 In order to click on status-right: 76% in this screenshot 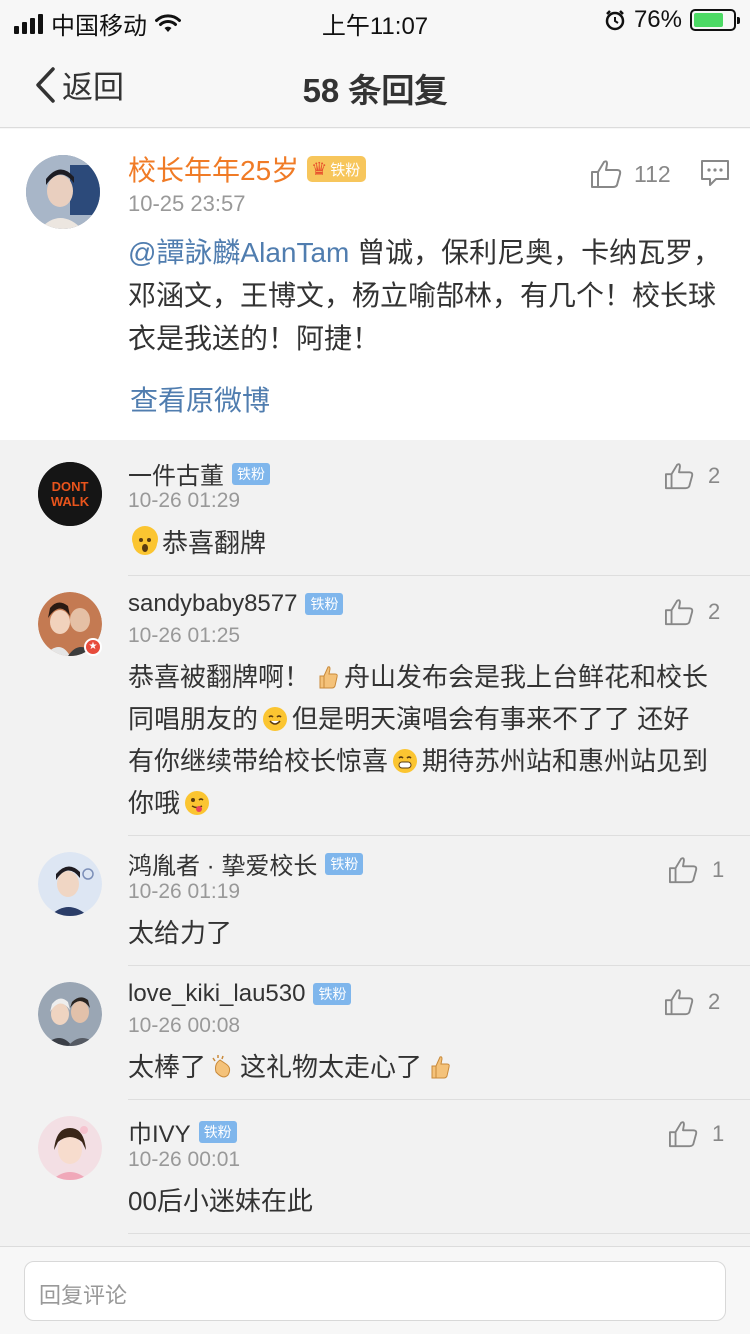, I will do `click(672, 20)`.